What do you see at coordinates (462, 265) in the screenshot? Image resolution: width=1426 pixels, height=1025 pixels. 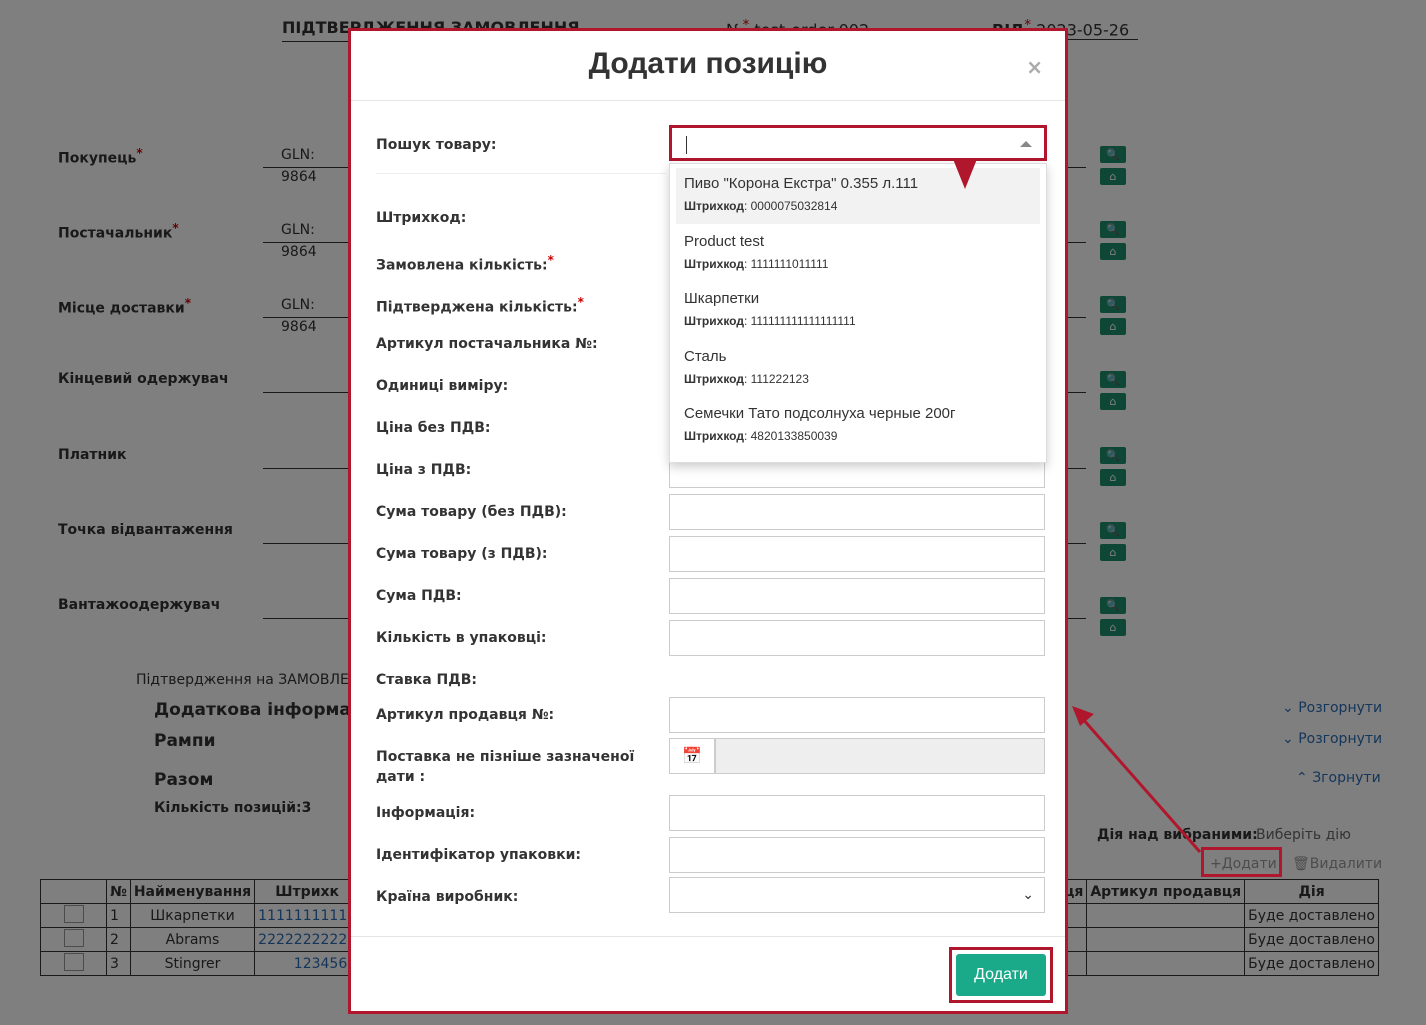 I see `field-label-text: Замовлена кількість:` at bounding box center [462, 265].